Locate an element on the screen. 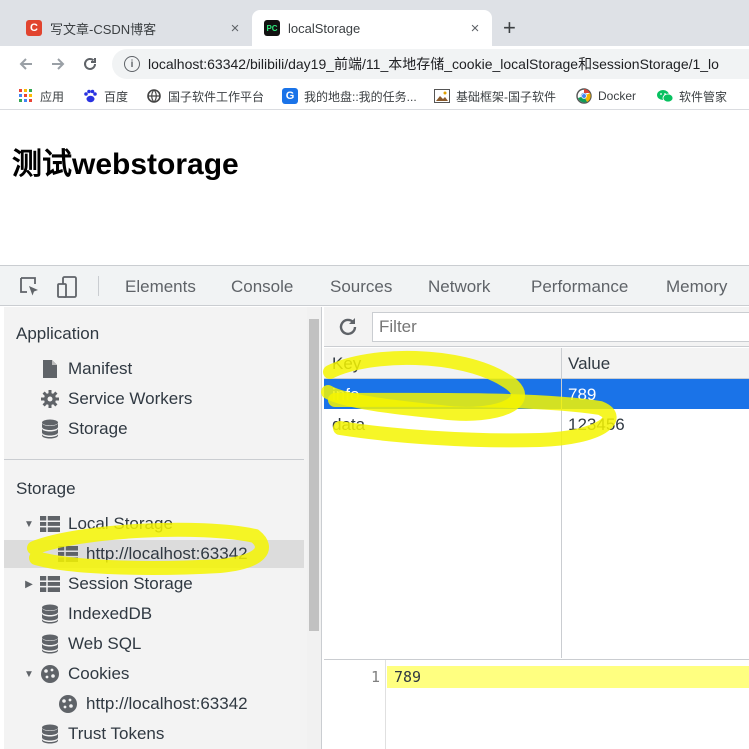  sidebar-item-label: Local Storage is located at coordinates (120, 523).